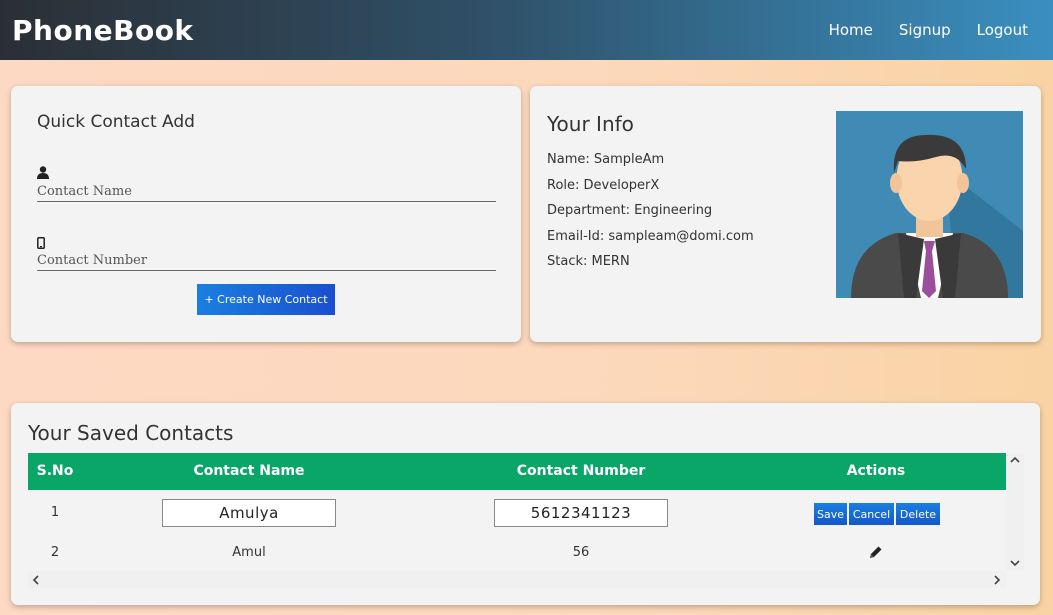 The height and width of the screenshot is (615, 1053). I want to click on info-name: Name: SampleAm, so click(606, 159).